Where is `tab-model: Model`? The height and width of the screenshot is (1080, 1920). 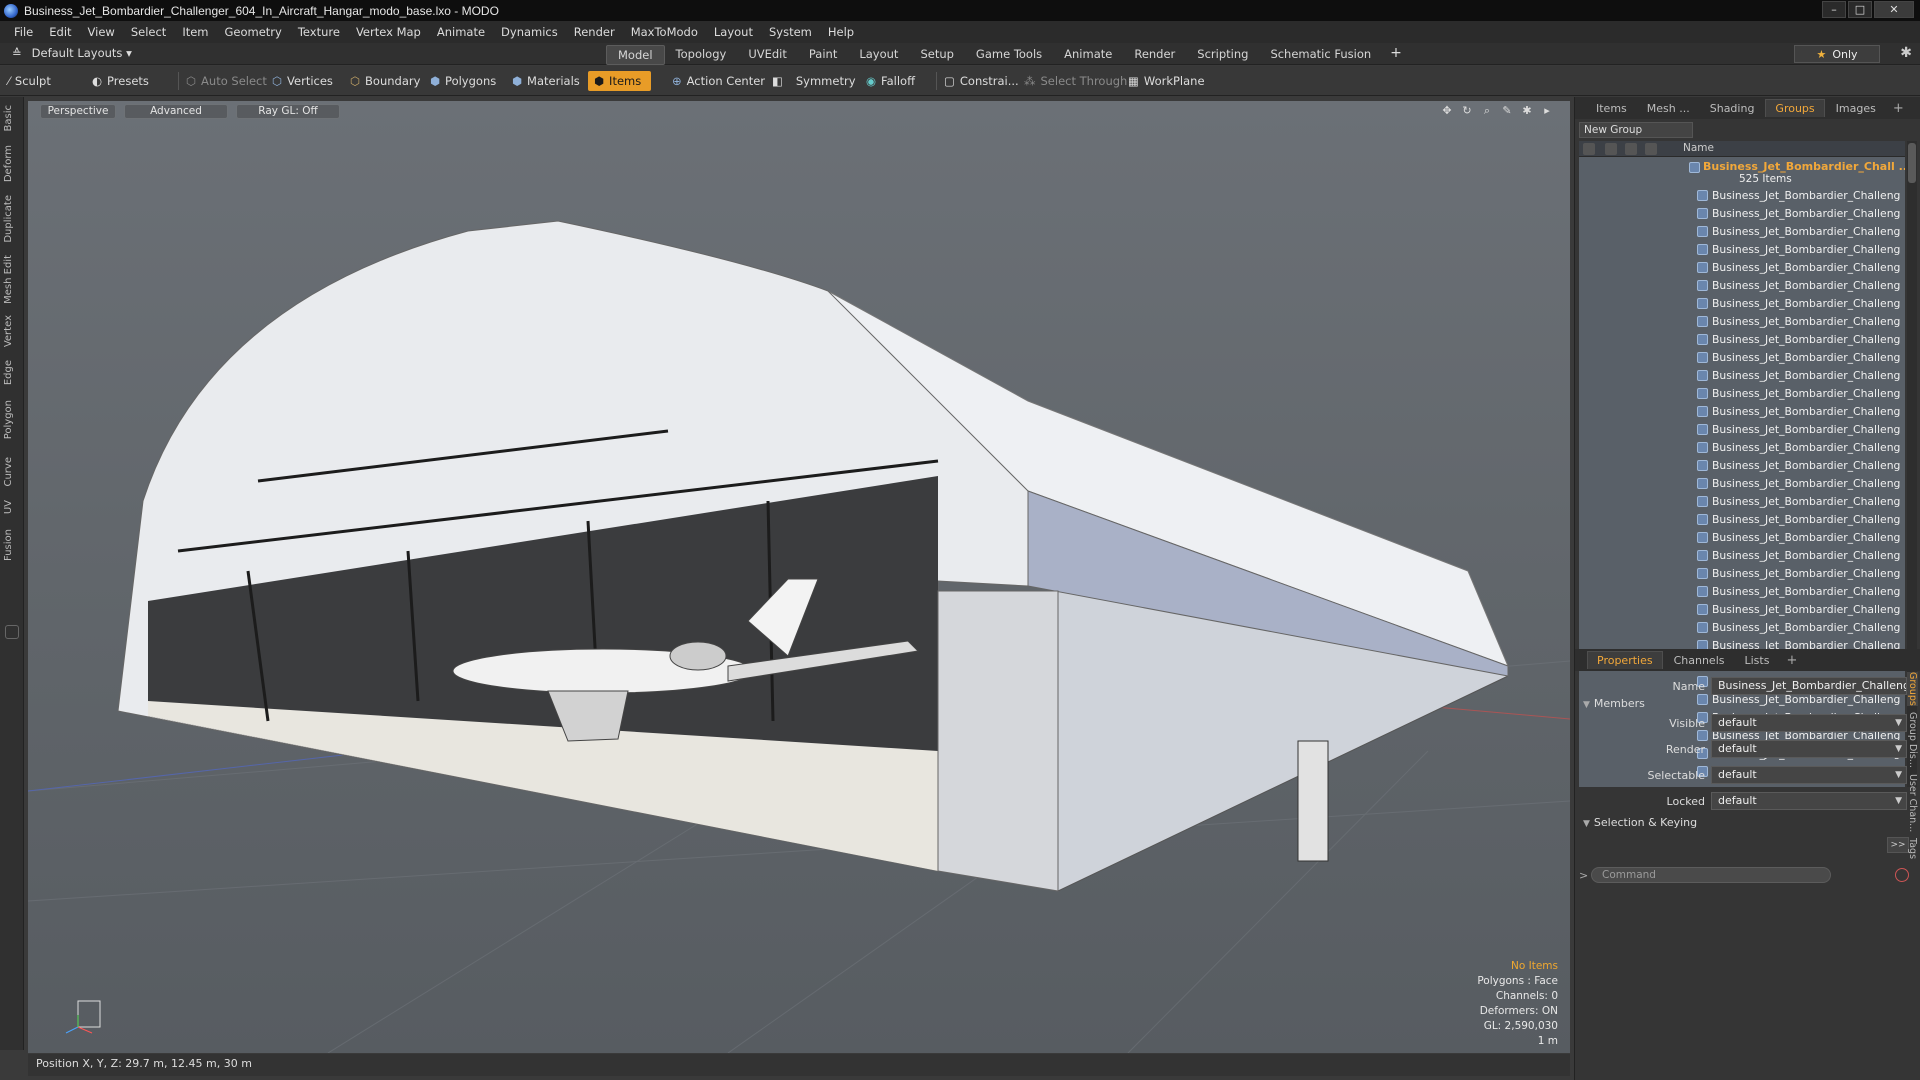 tab-model: Model is located at coordinates (635, 55).